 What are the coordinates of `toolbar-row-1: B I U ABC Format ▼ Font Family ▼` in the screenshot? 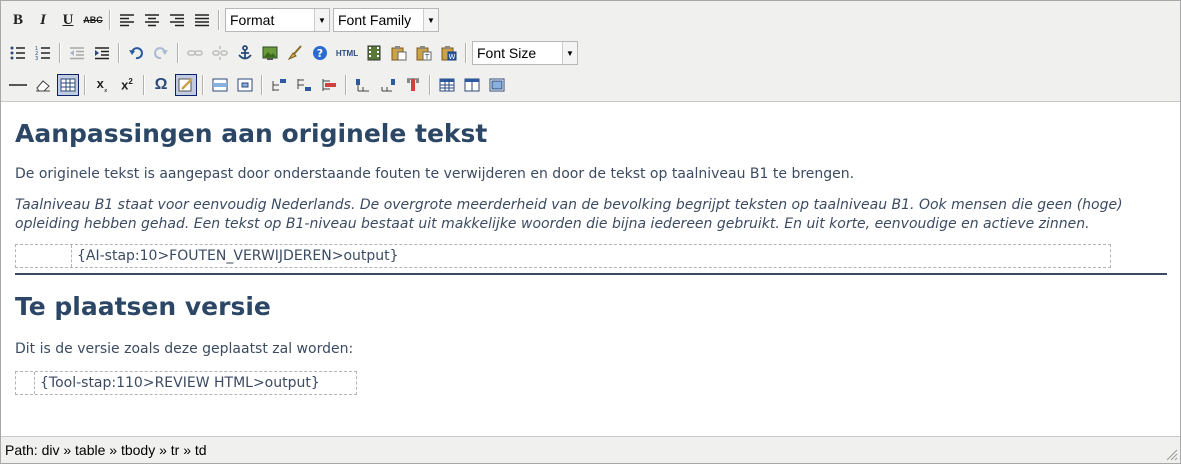 It's located at (224, 20).